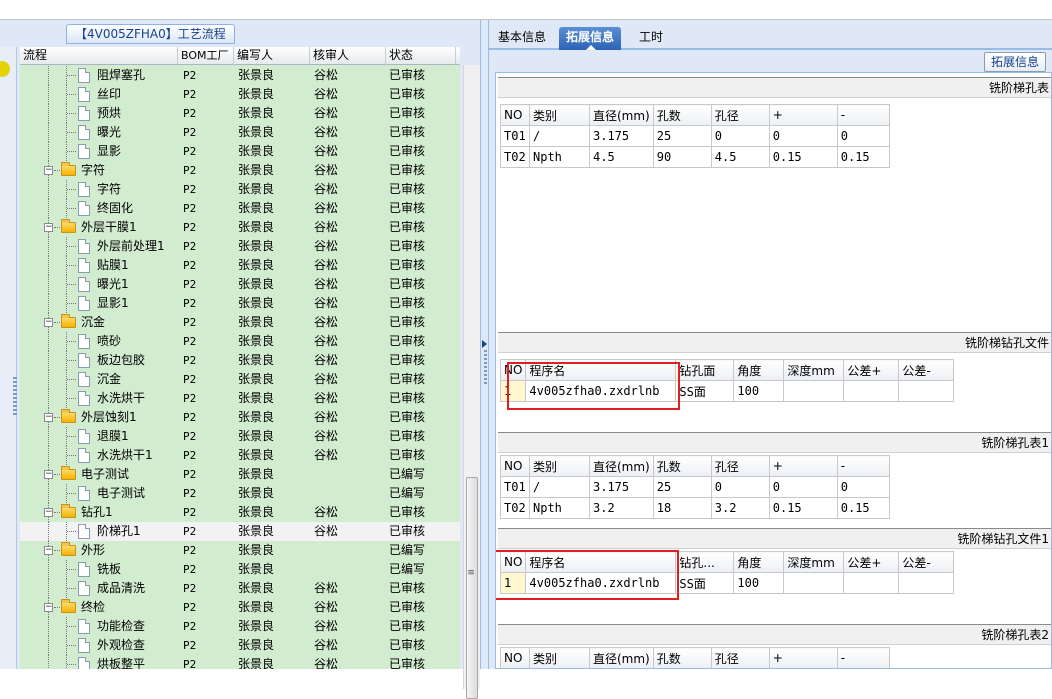 The width and height of the screenshot is (1052, 699). I want to click on table-header-cell: NO, so click(515, 466).